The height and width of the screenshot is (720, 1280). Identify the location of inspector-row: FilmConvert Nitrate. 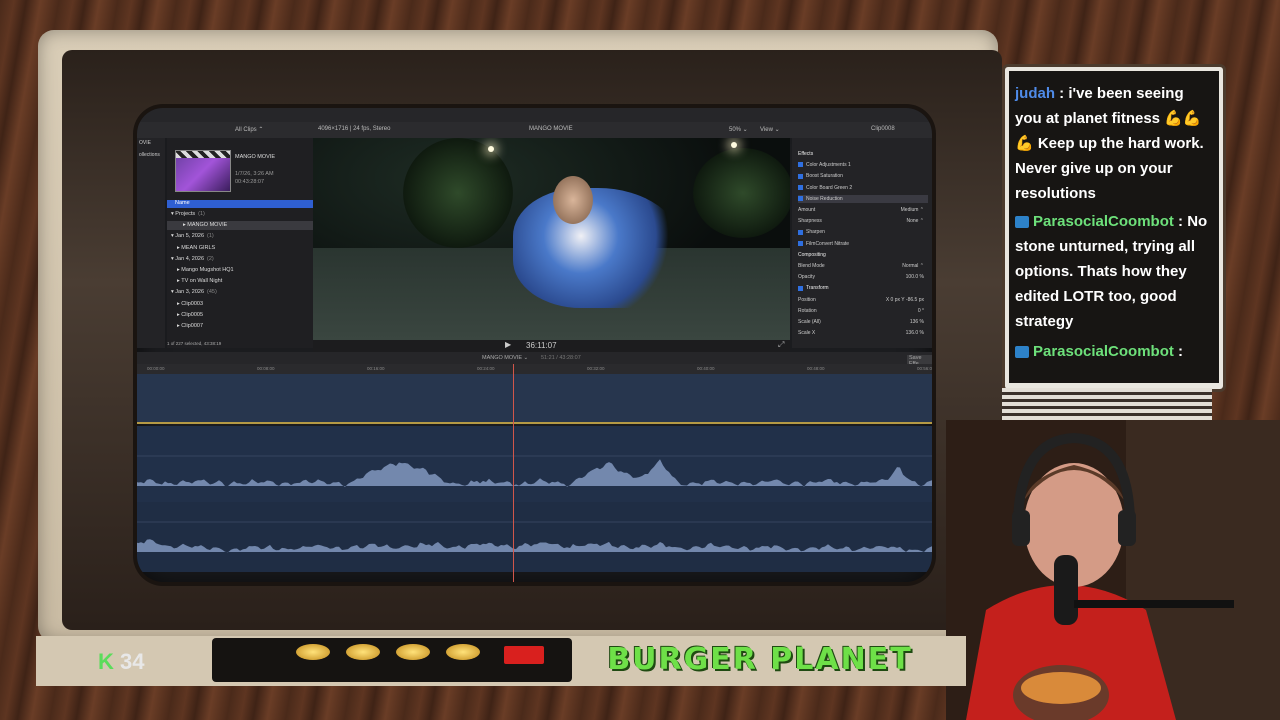
(863, 244).